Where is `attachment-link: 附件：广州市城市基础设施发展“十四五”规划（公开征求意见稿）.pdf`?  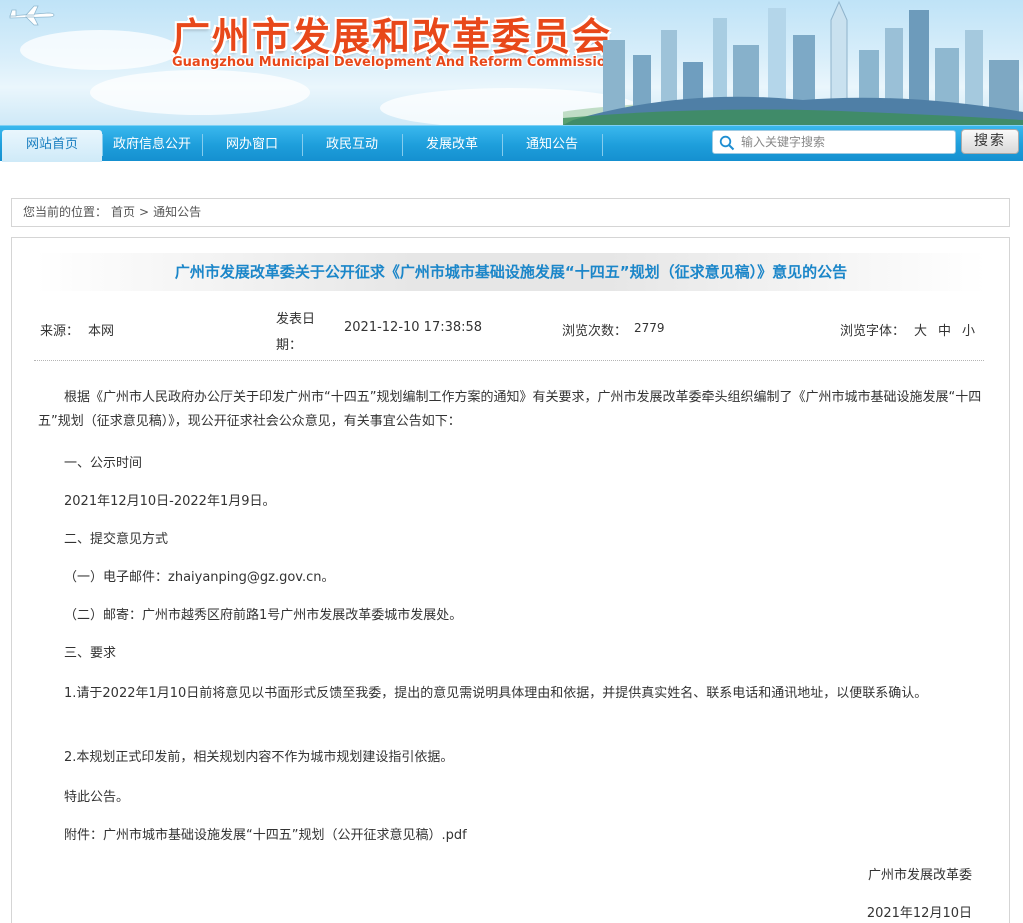
attachment-link: 附件：广州市城市基础设施发展“十四五”规划（公开征求意见稿）.pdf is located at coordinates (512, 836).